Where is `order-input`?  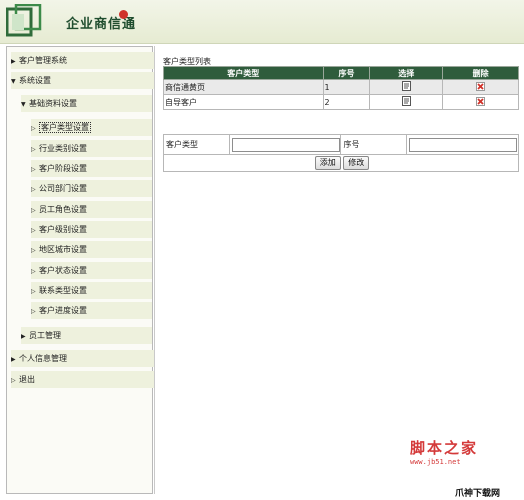 order-input is located at coordinates (462, 144).